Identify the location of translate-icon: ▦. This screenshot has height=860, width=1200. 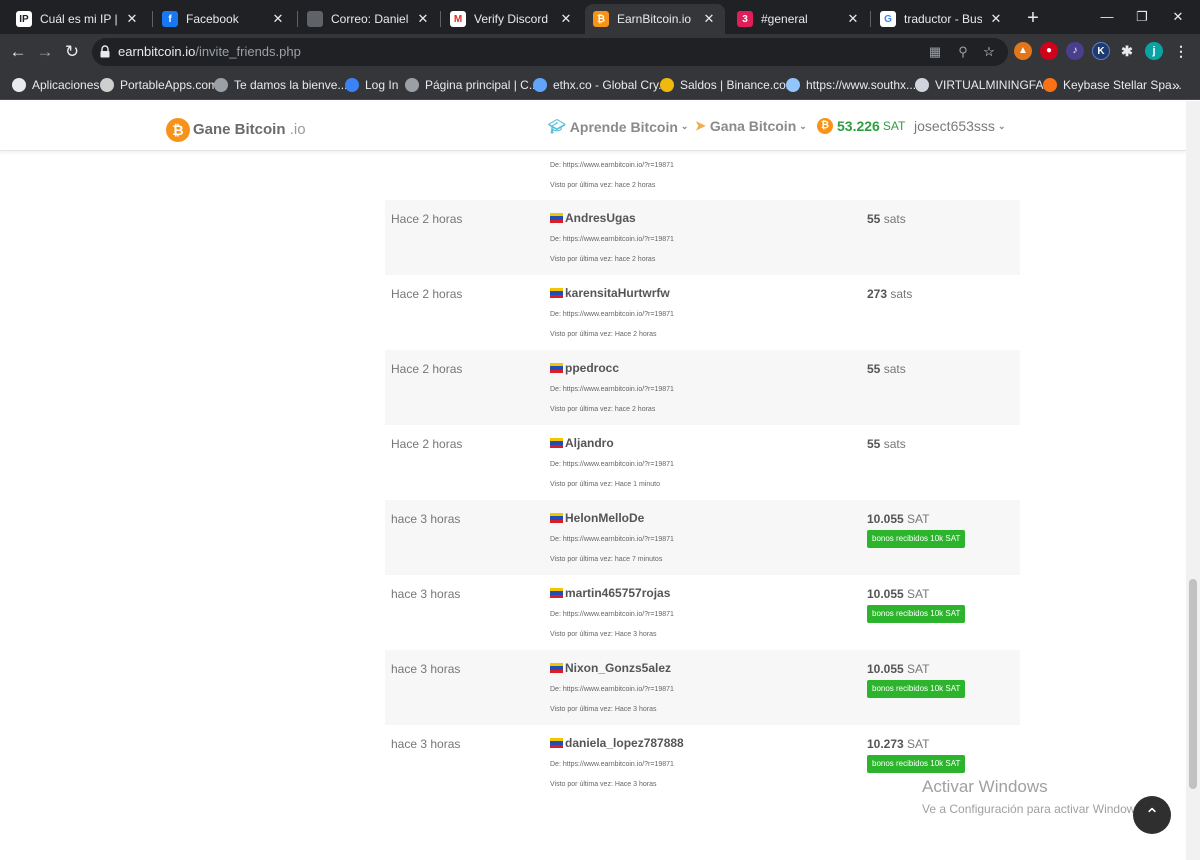
(935, 52).